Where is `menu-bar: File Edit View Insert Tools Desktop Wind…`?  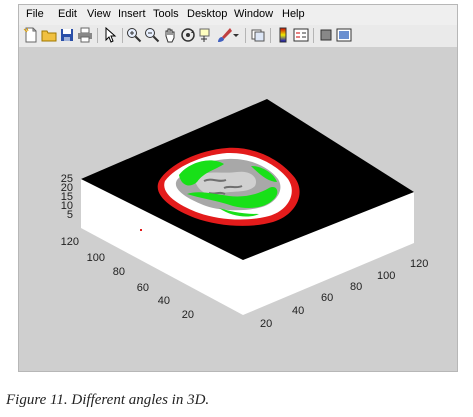
menu-bar: File Edit View Insert Tools Desktop Wind… is located at coordinates (238, 15).